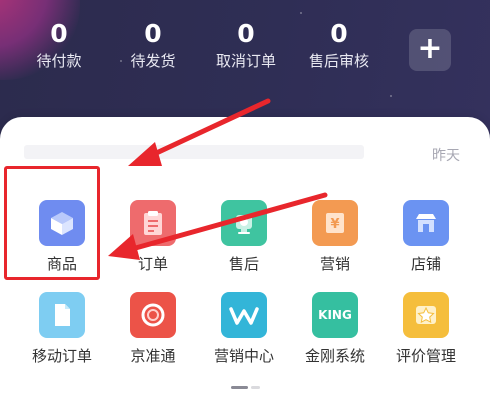 Image resolution: width=490 pixels, height=400 pixels. I want to click on grid-item-marketing-center: 营销中心, so click(244, 328).